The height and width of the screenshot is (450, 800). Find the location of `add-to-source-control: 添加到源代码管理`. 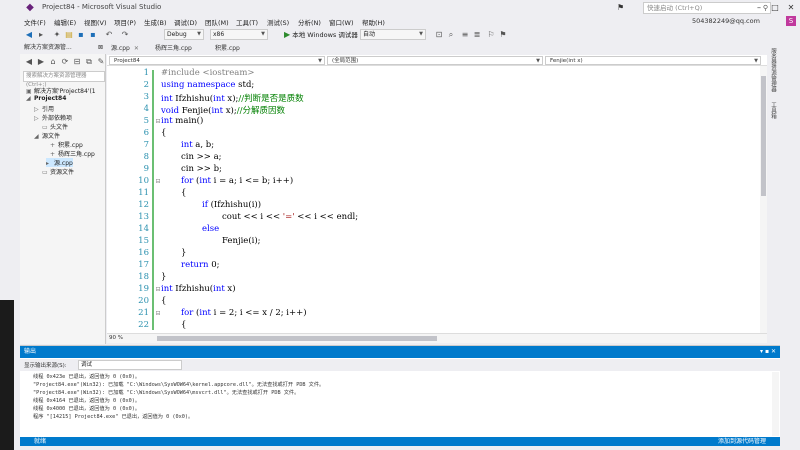

add-to-source-control: 添加到源代码管理 is located at coordinates (742, 441).